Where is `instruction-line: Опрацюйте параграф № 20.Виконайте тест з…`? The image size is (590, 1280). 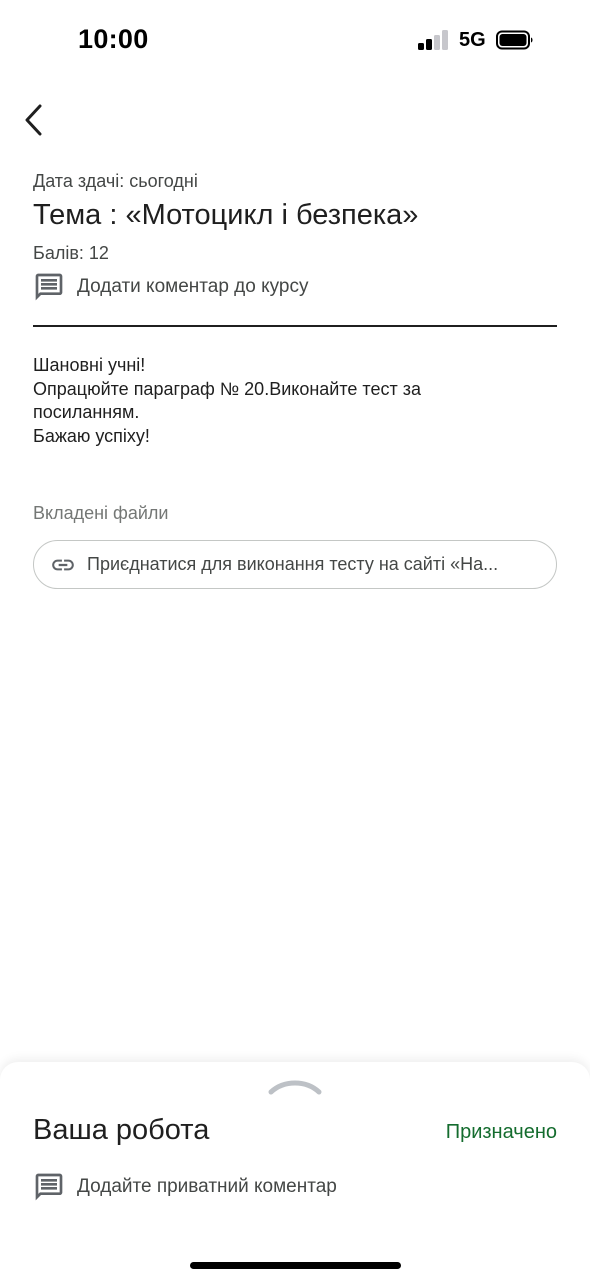
instruction-line: Опрацюйте параграф № 20.Виконайте тест з… is located at coordinates (227, 388).